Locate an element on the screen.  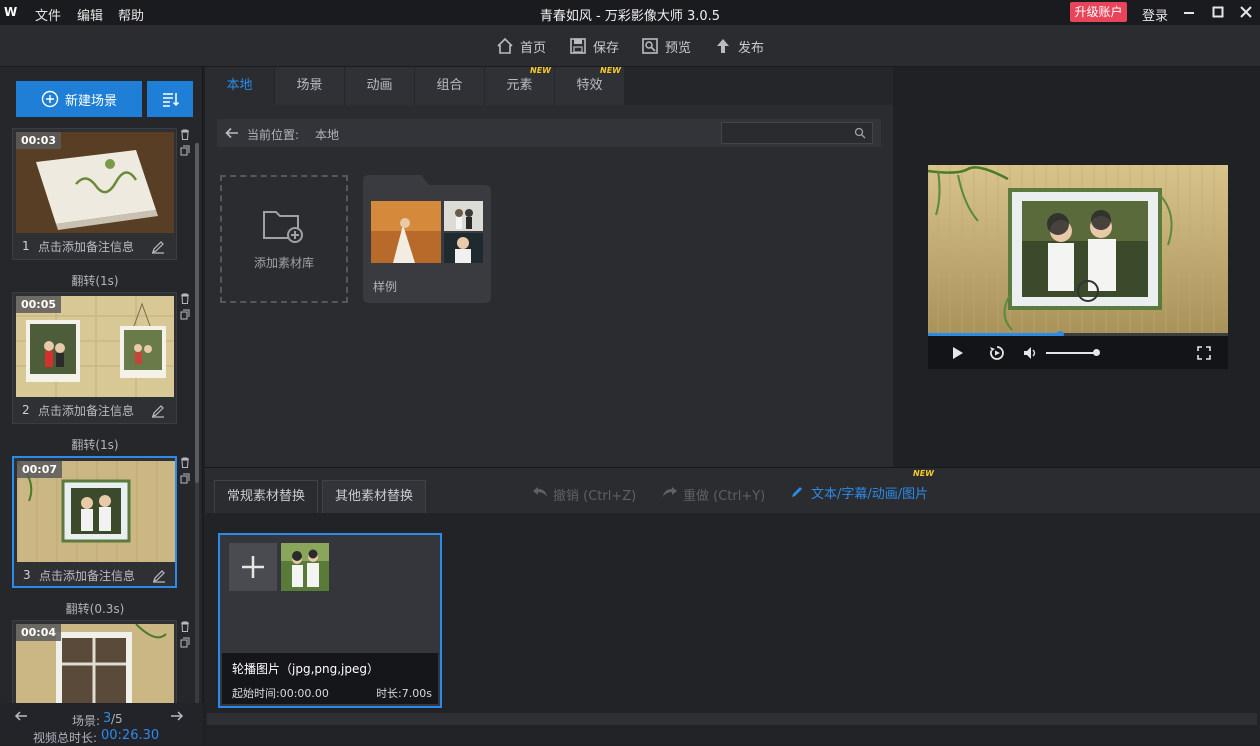
scene-index: 1 is located at coordinates (26, 246).